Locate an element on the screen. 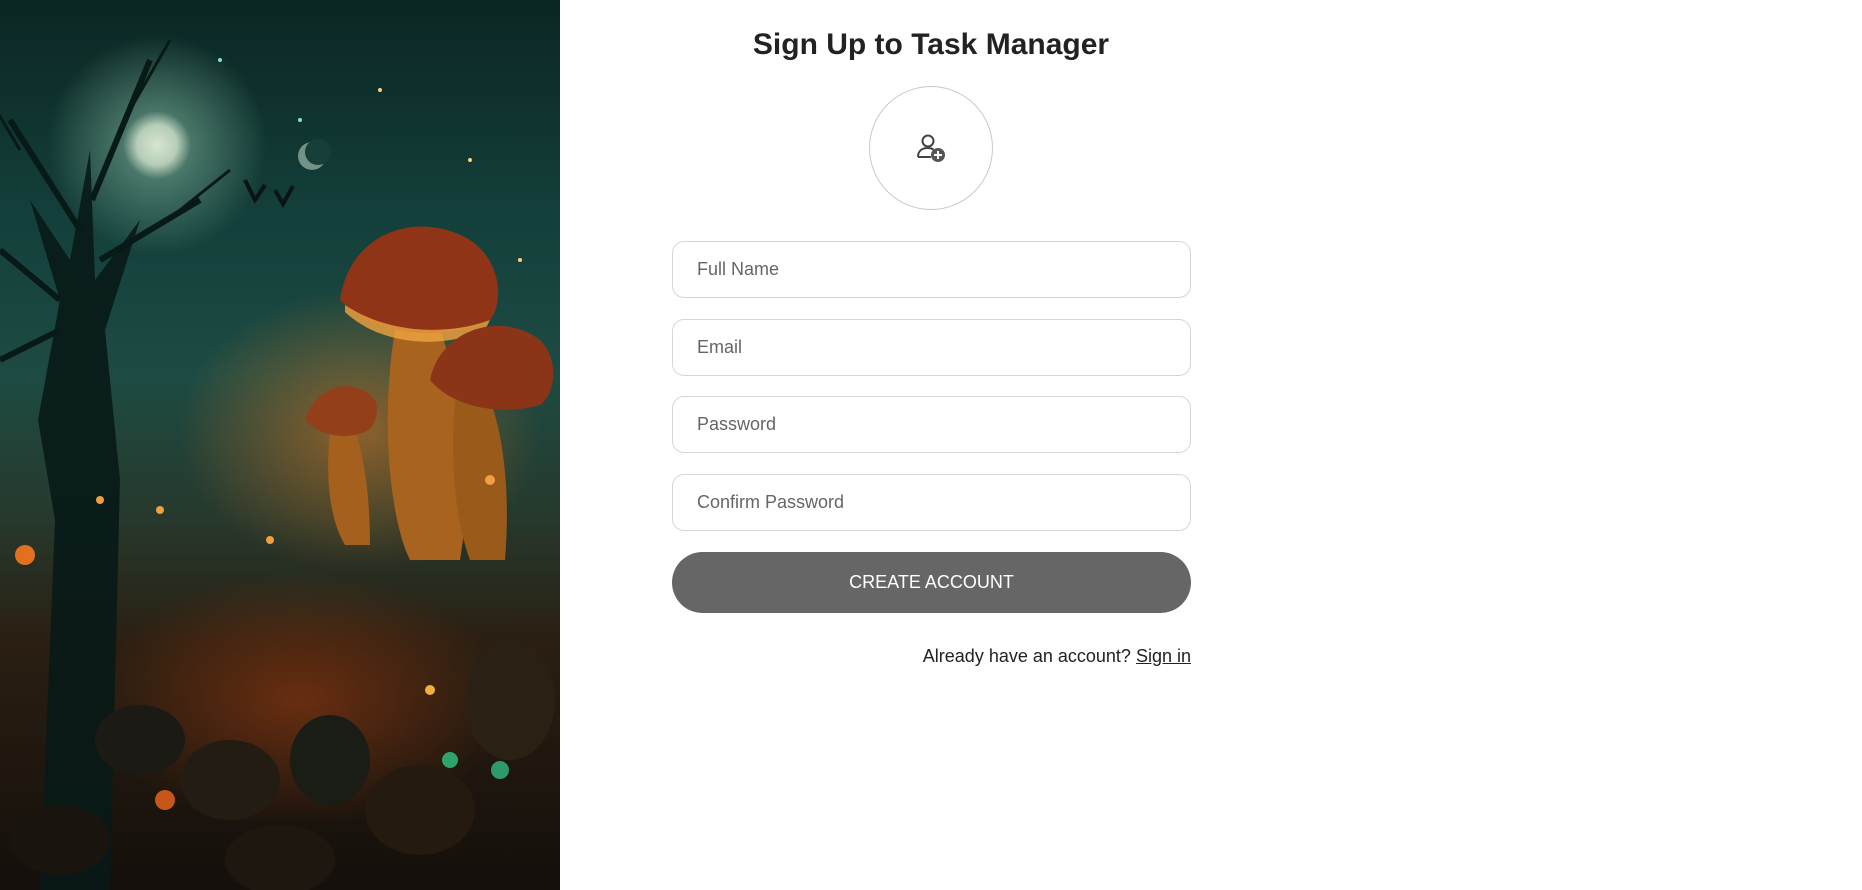  full-name-input is located at coordinates (931, 269).